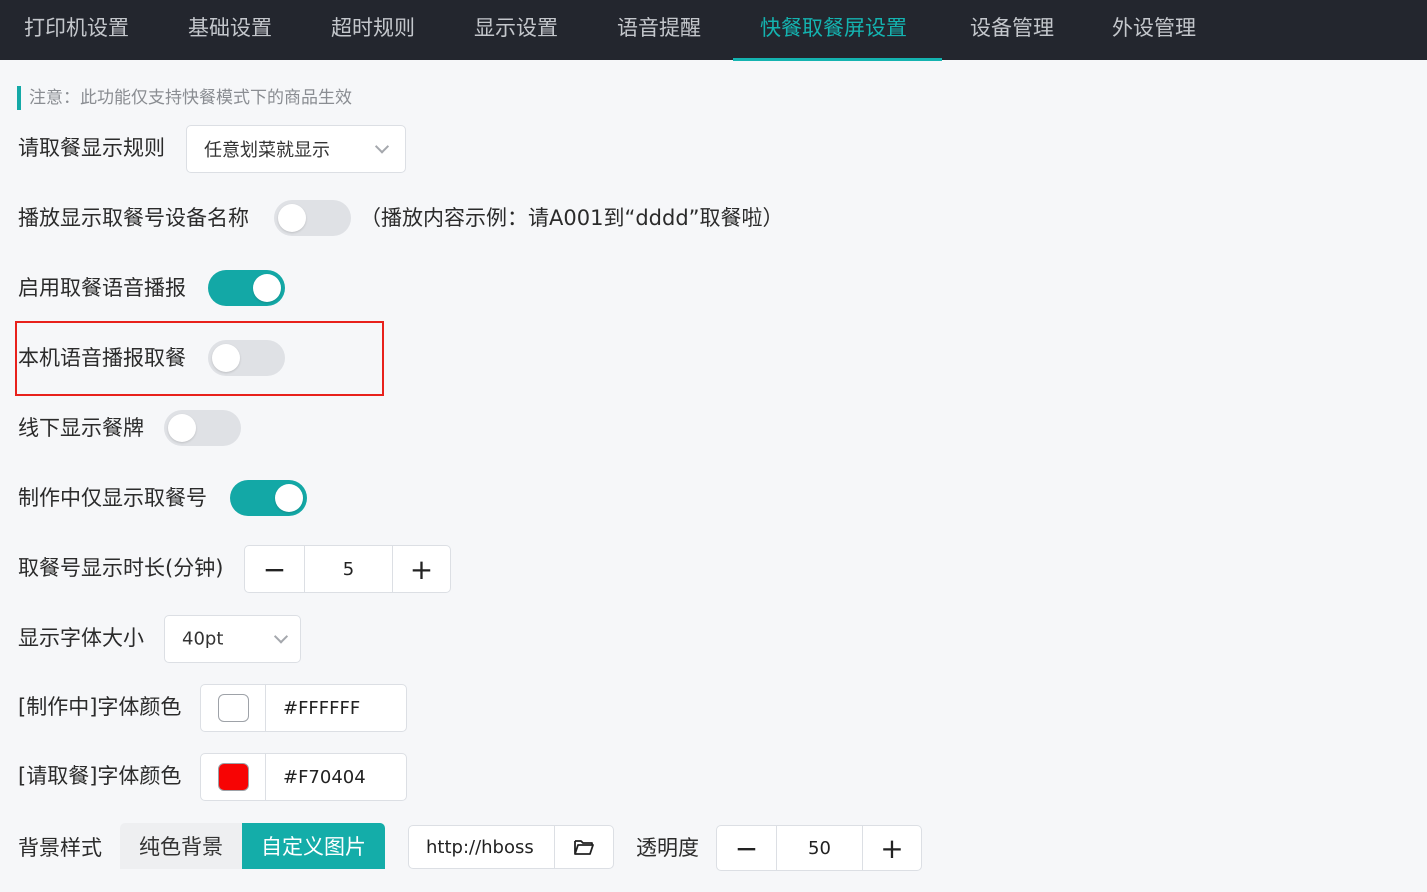  Describe the element at coordinates (584, 847) in the screenshot. I see `folder-open-icon` at that location.